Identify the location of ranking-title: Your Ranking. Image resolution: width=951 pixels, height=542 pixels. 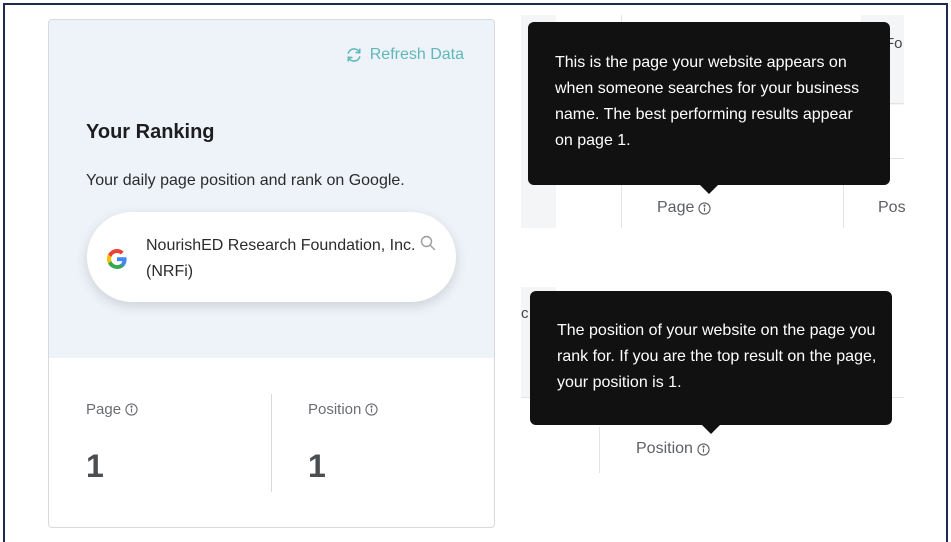
(150, 132).